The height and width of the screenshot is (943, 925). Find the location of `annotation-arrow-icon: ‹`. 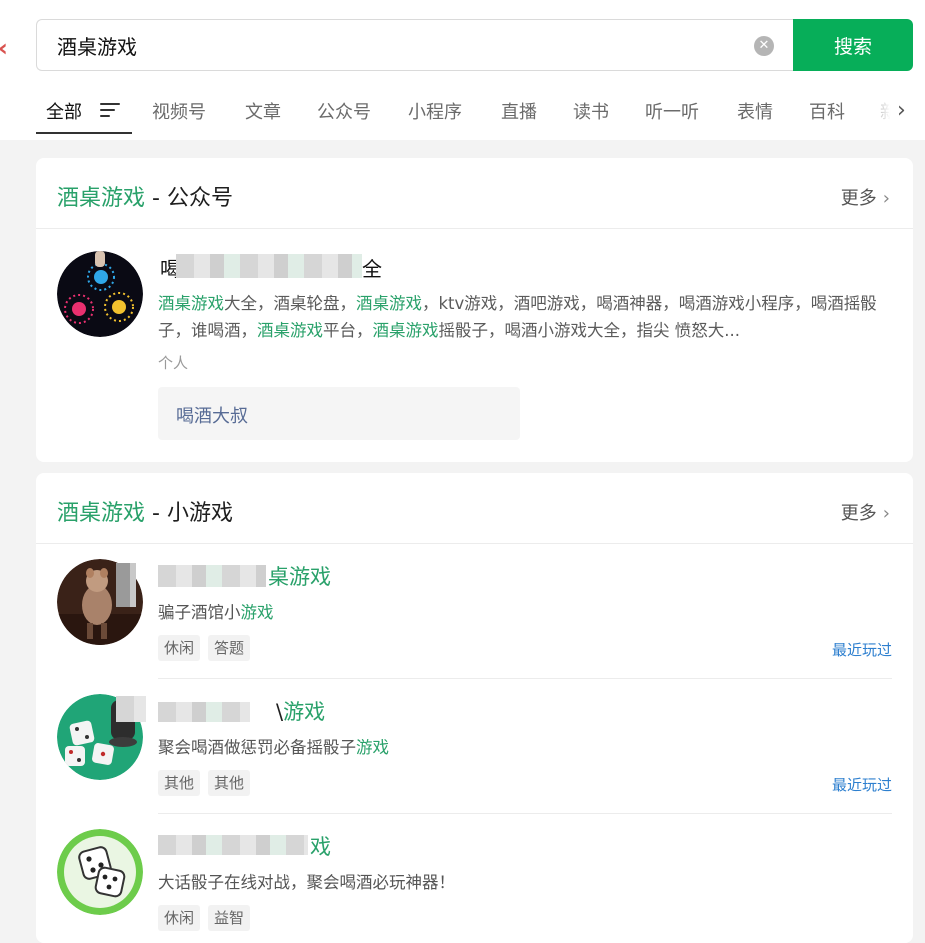

annotation-arrow-icon: ‹ is located at coordinates (4, 48).